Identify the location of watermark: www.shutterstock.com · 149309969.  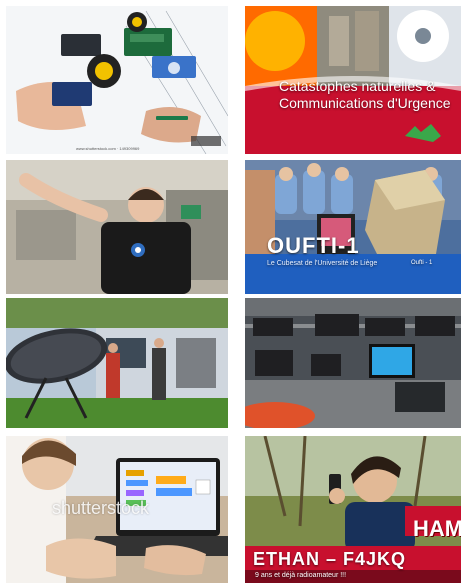
(108, 148).